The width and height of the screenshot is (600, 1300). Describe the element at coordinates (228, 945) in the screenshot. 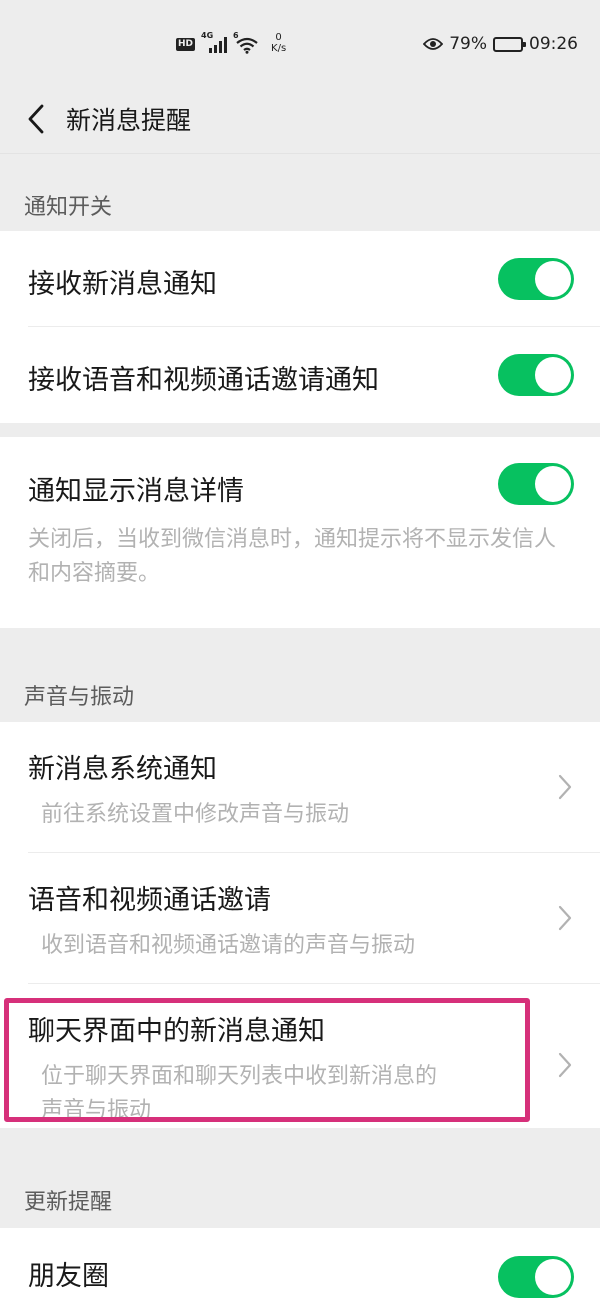

I see `setting-desc-call-invite-sound: 收到语音和视频通话邀请的声音与振动` at that location.